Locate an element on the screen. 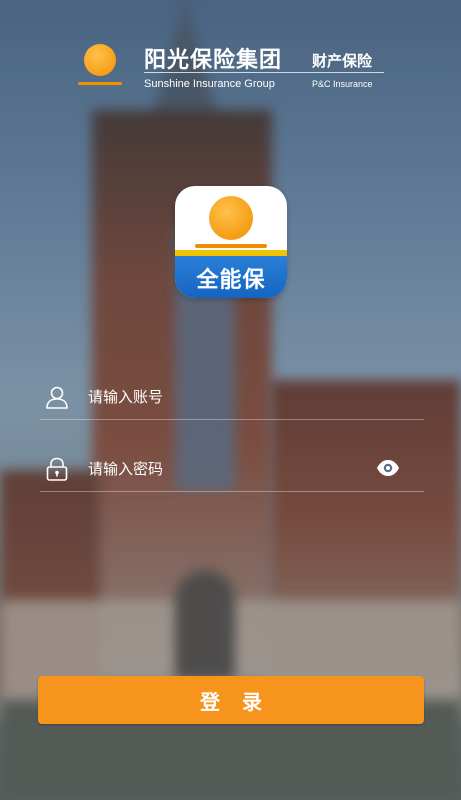 This screenshot has height=800, width=461. brand-name-en: Sunshine Insurance Group is located at coordinates (209, 84).